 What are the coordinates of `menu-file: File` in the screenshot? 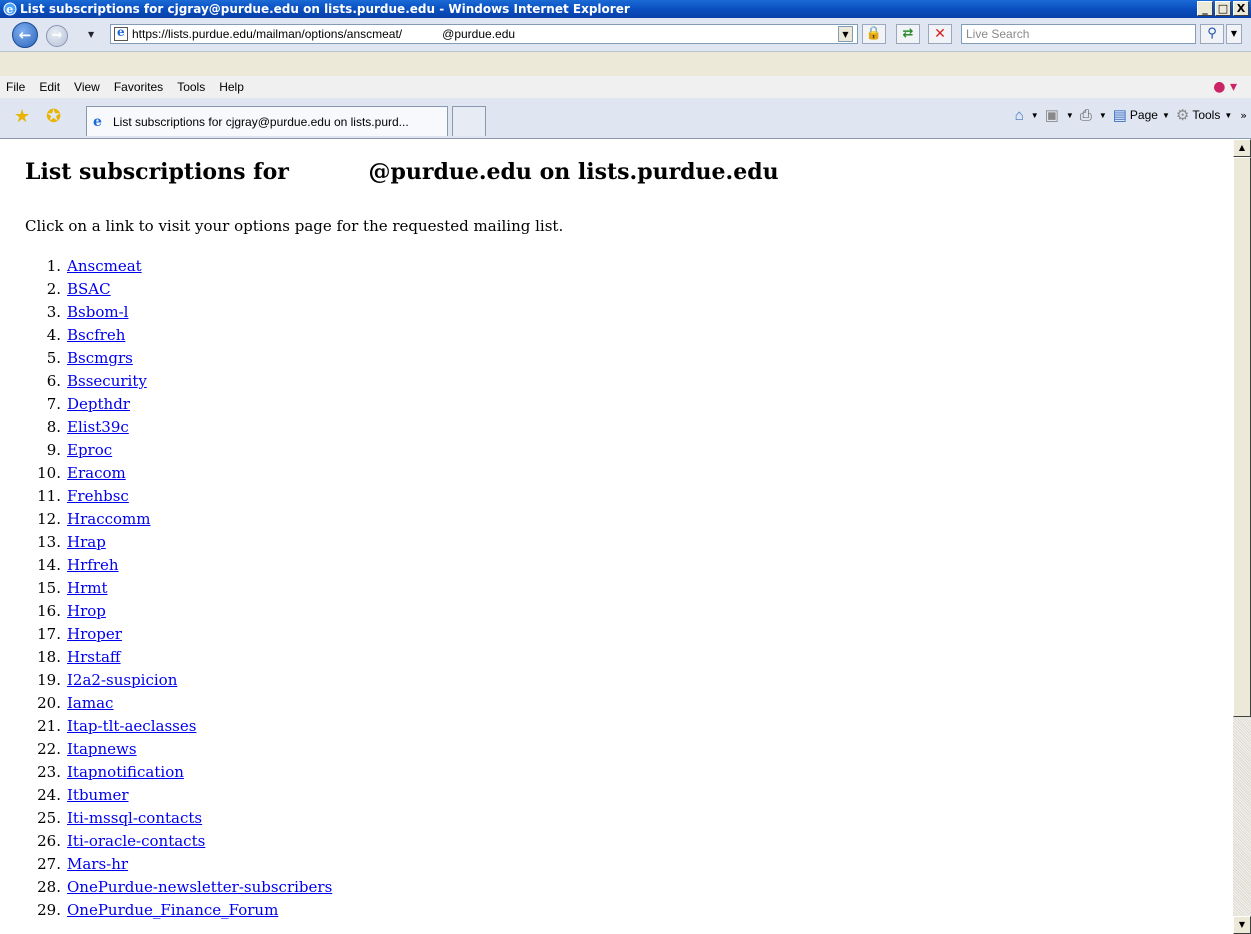 It's located at (15, 87).